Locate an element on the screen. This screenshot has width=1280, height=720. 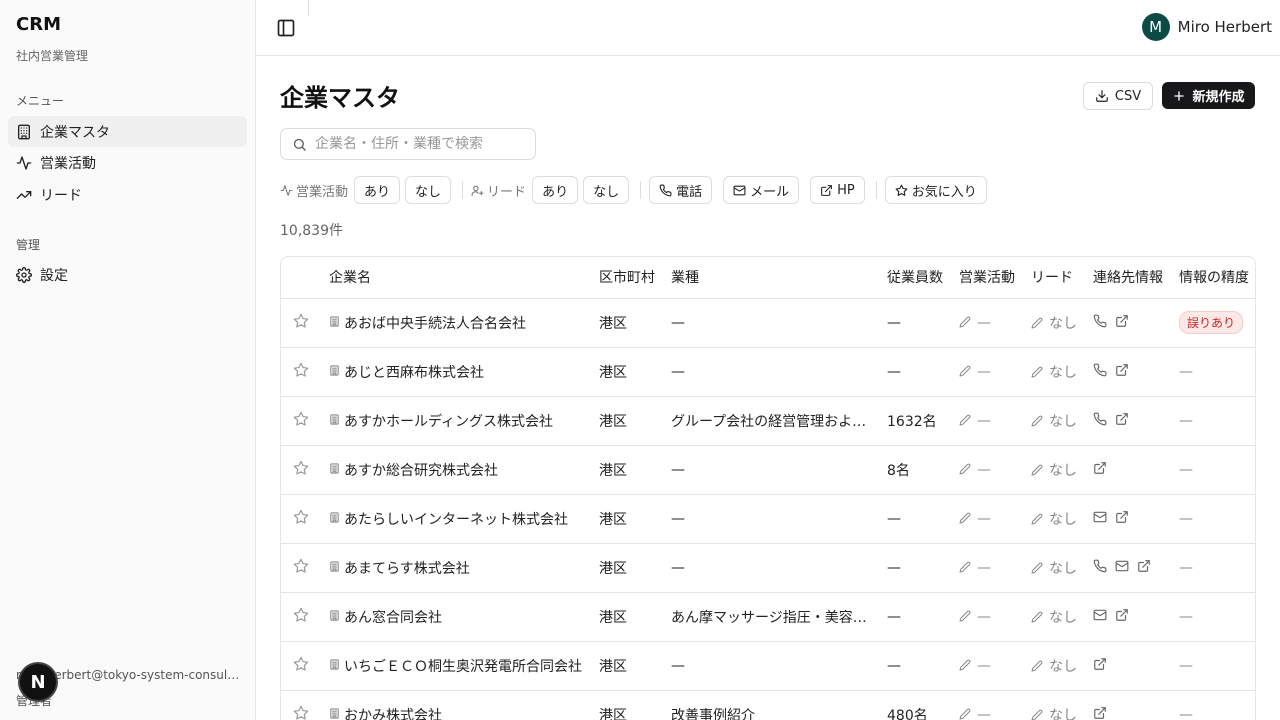
mail-filter-chip: メール is located at coordinates (761, 190).